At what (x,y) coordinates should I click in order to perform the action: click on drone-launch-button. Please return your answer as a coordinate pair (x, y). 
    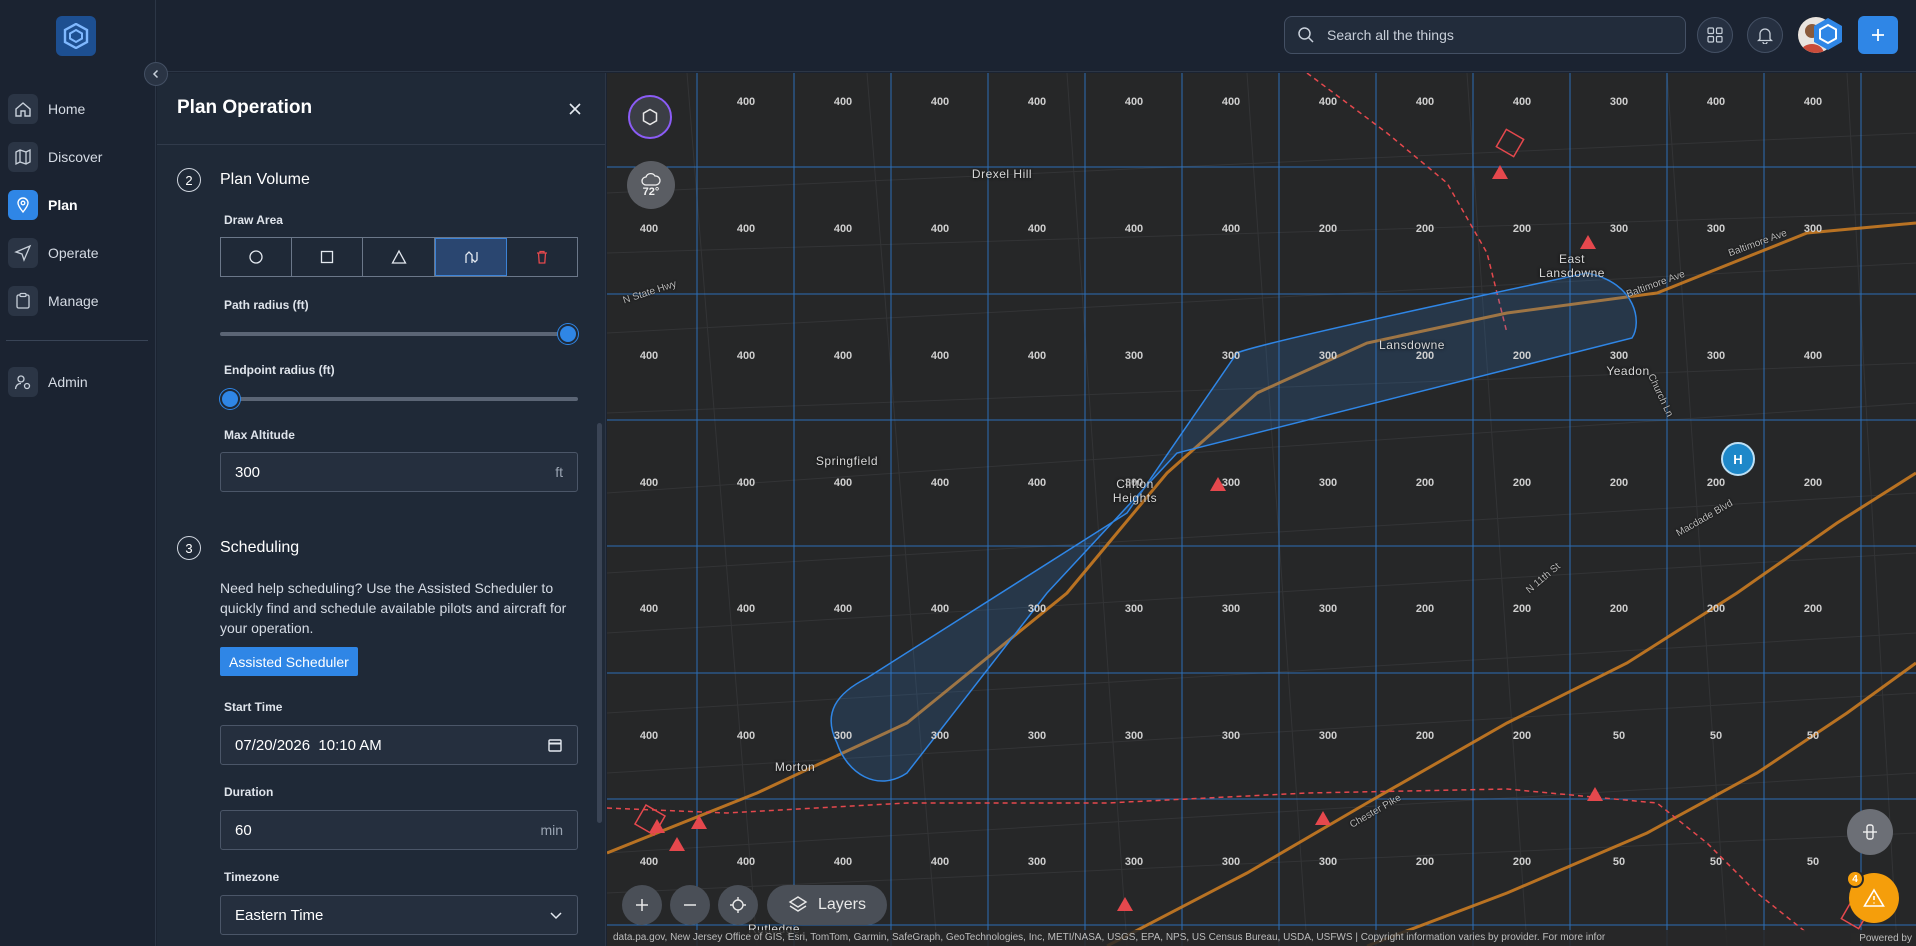
    Looking at the image, I should click on (1870, 832).